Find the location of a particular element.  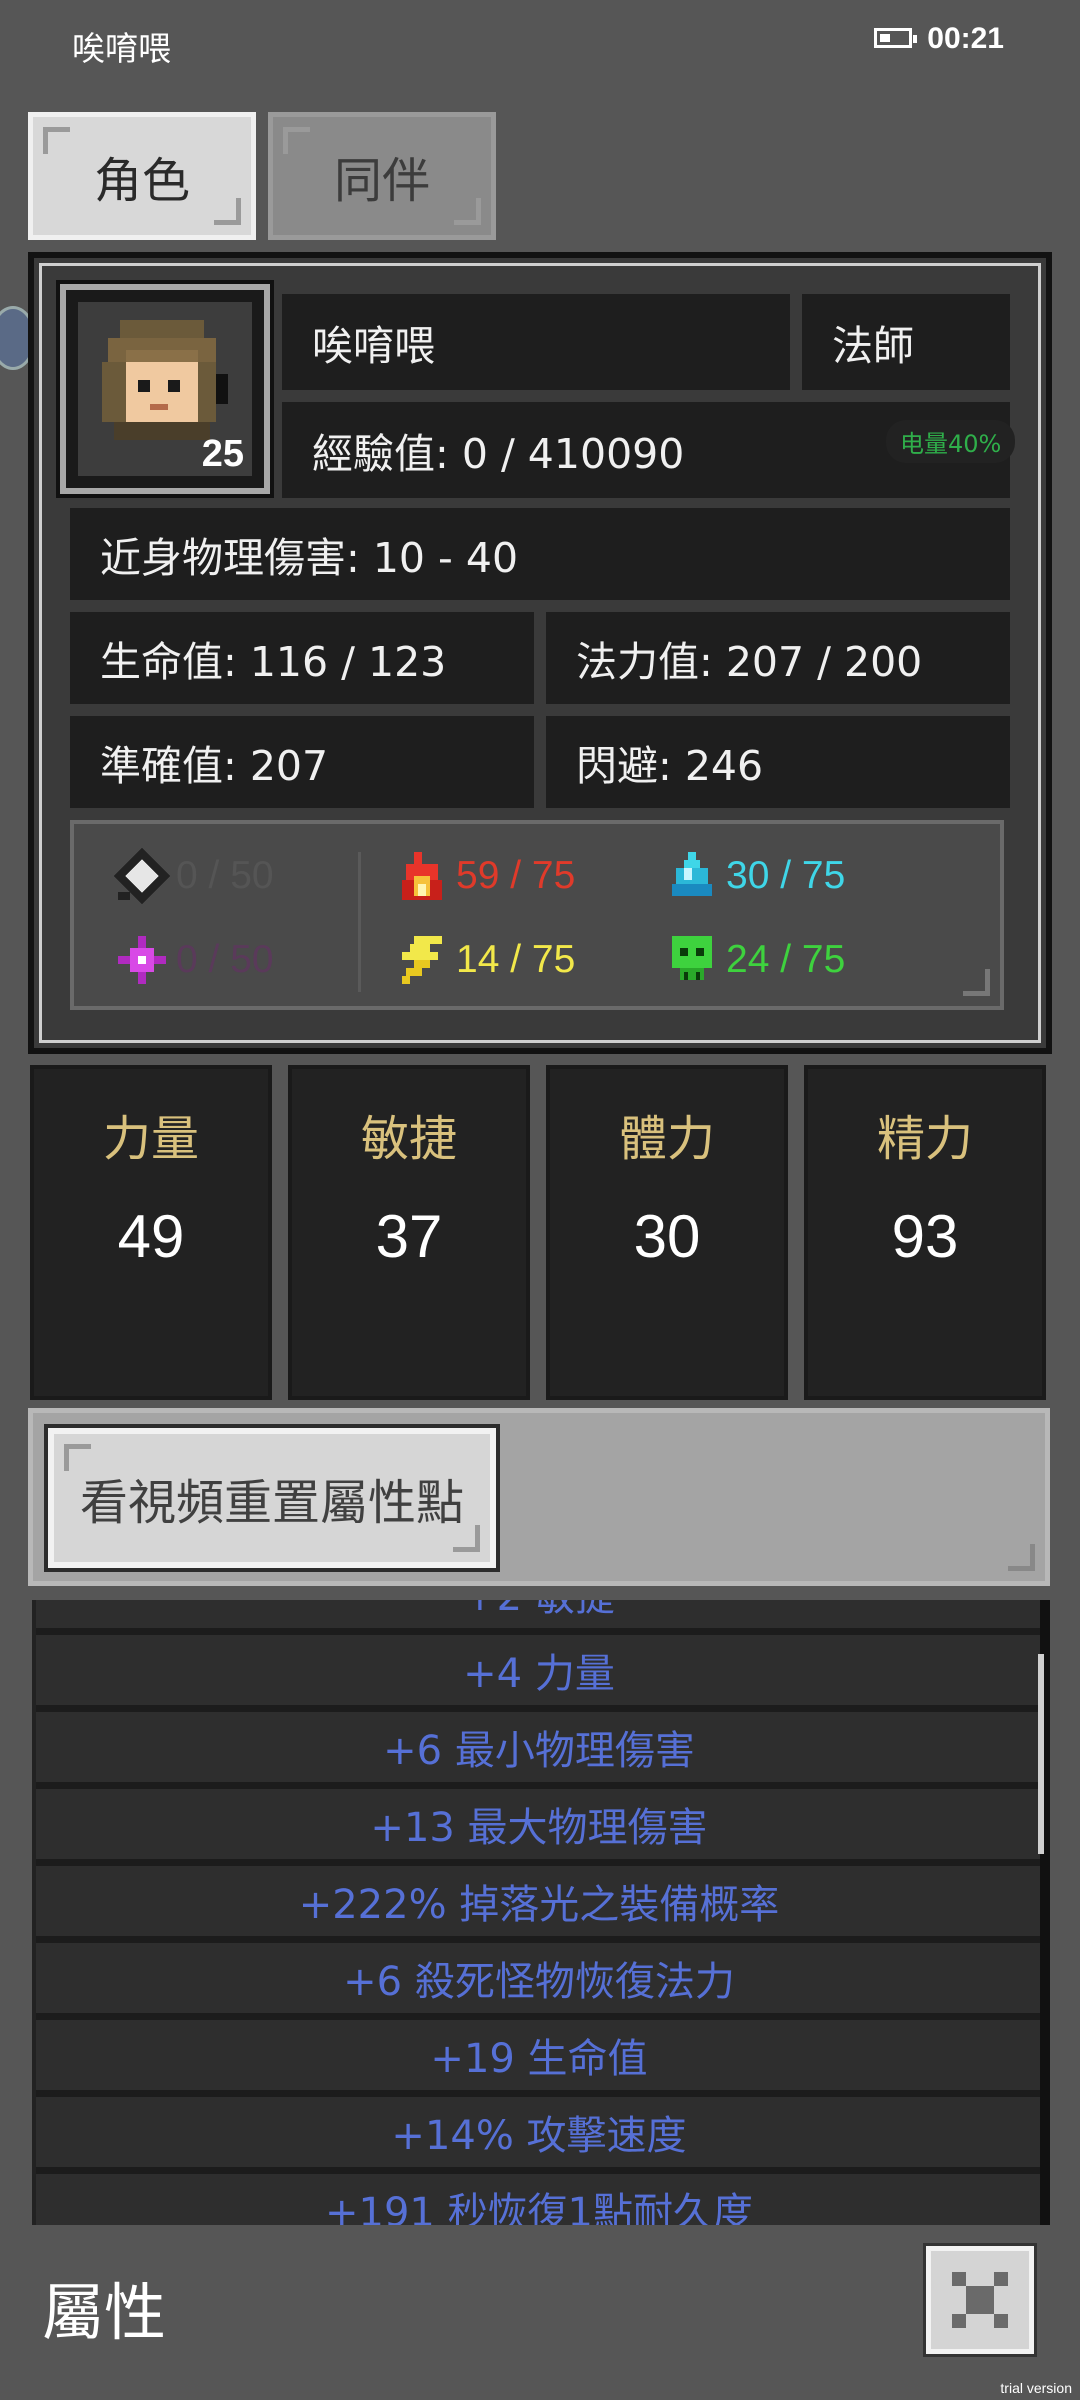

attribute-strength-value: 49 is located at coordinates (151, 1236).